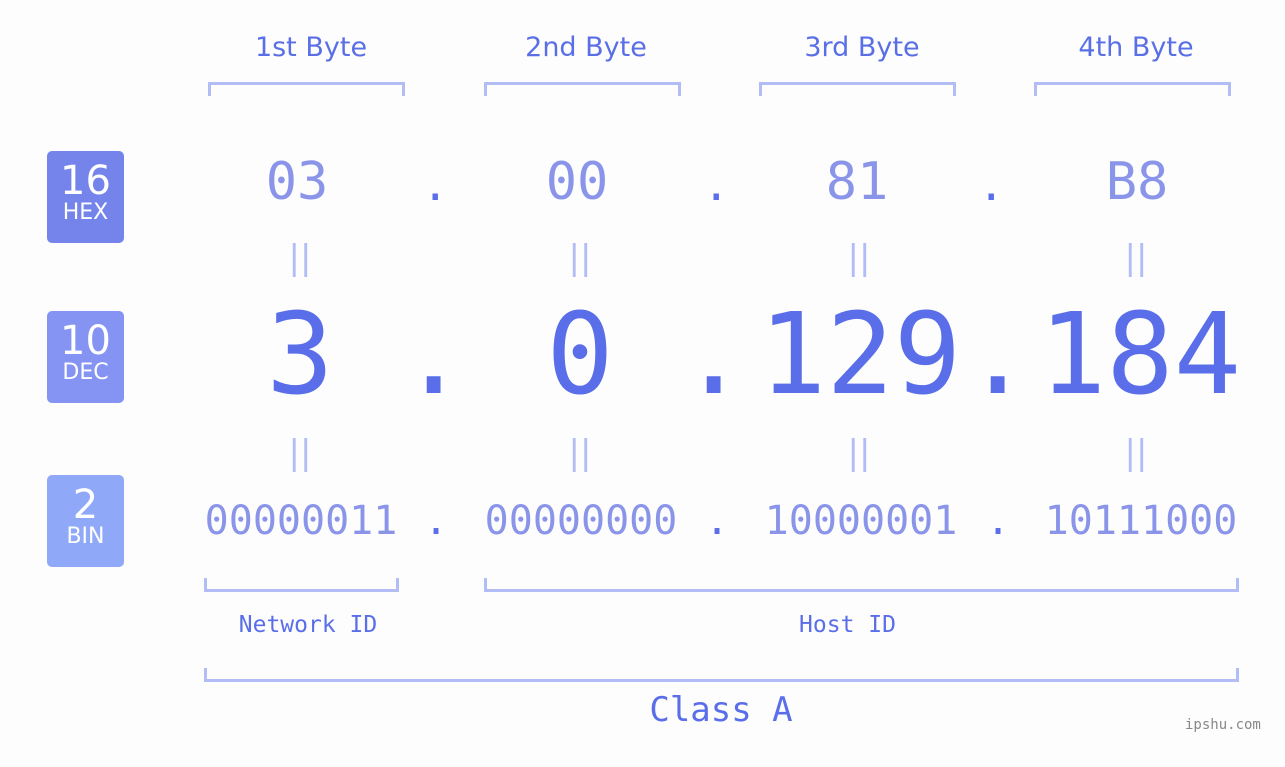 This screenshot has height=767, width=1285. I want to click on dec-badge: 10 DEC, so click(85, 357).